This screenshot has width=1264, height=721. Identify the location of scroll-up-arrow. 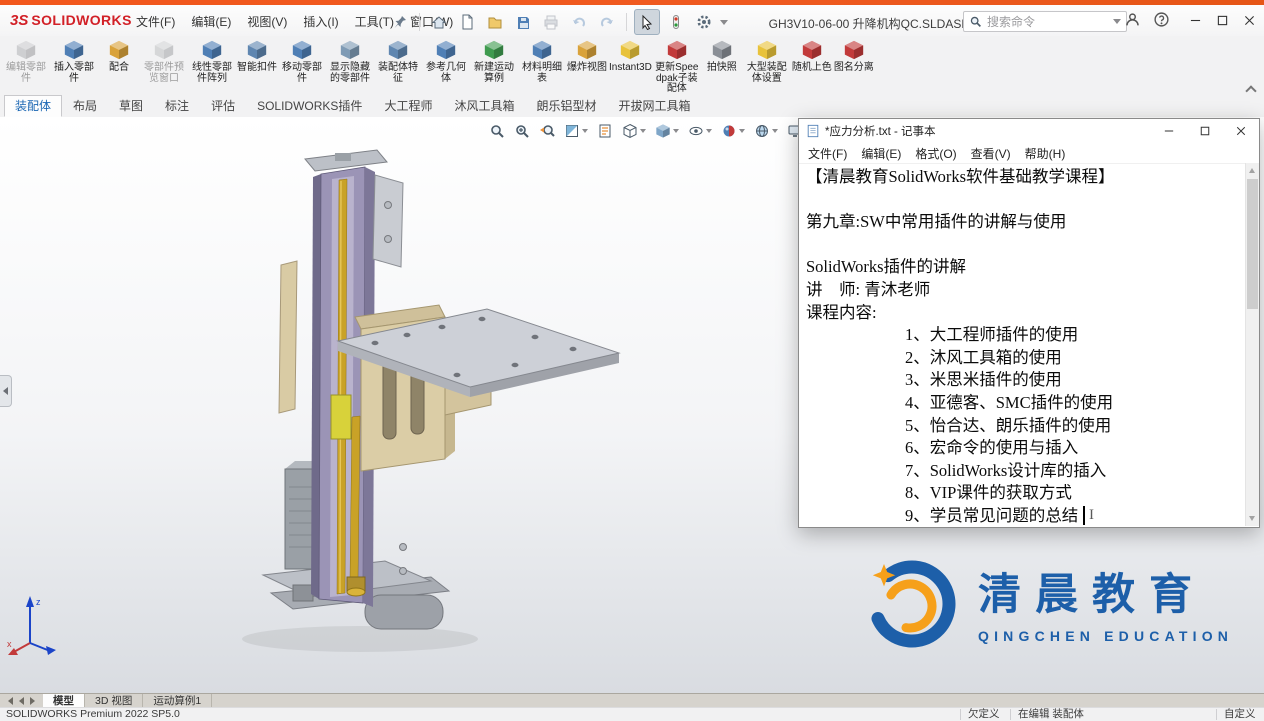
(1252, 170).